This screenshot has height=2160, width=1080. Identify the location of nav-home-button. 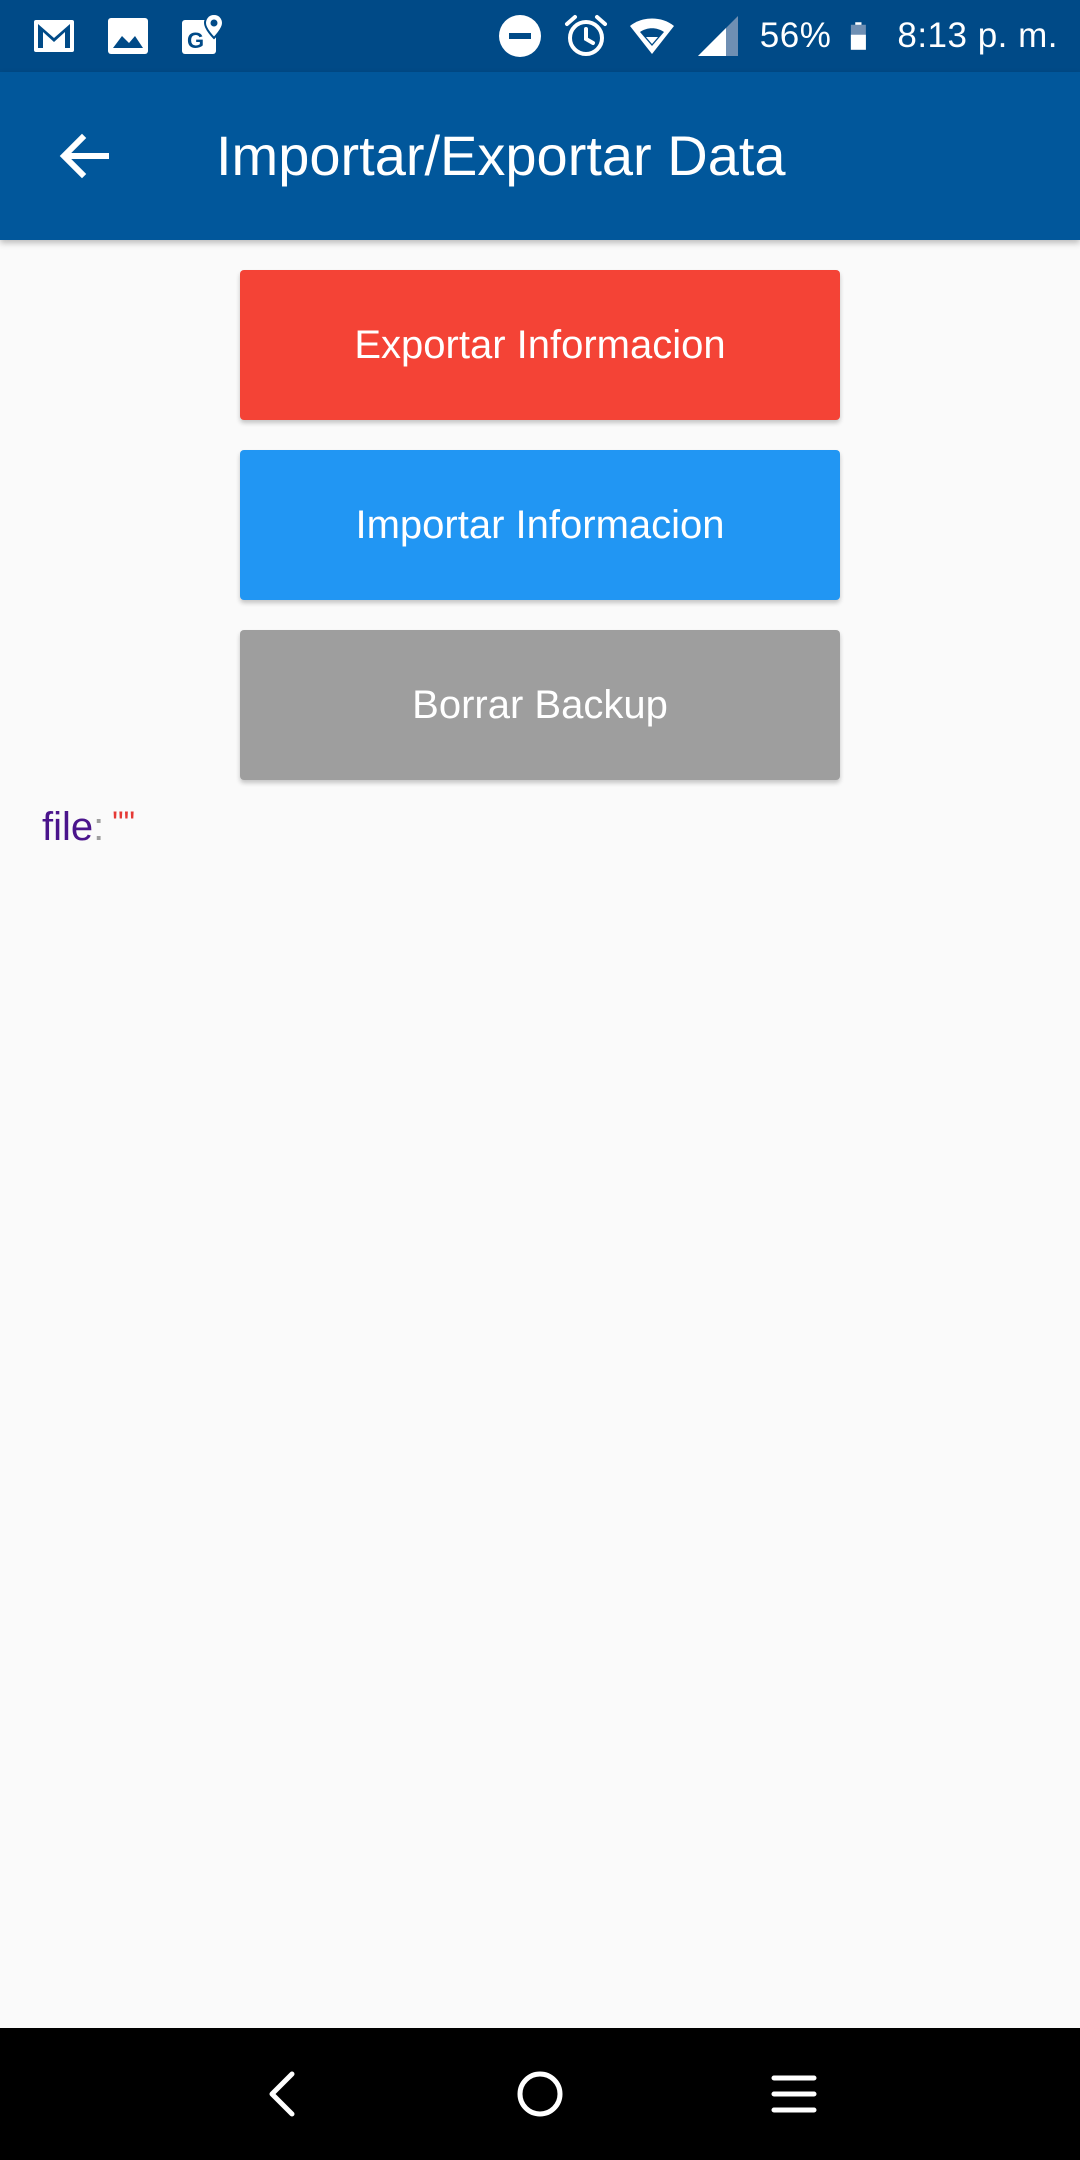
(540, 2094).